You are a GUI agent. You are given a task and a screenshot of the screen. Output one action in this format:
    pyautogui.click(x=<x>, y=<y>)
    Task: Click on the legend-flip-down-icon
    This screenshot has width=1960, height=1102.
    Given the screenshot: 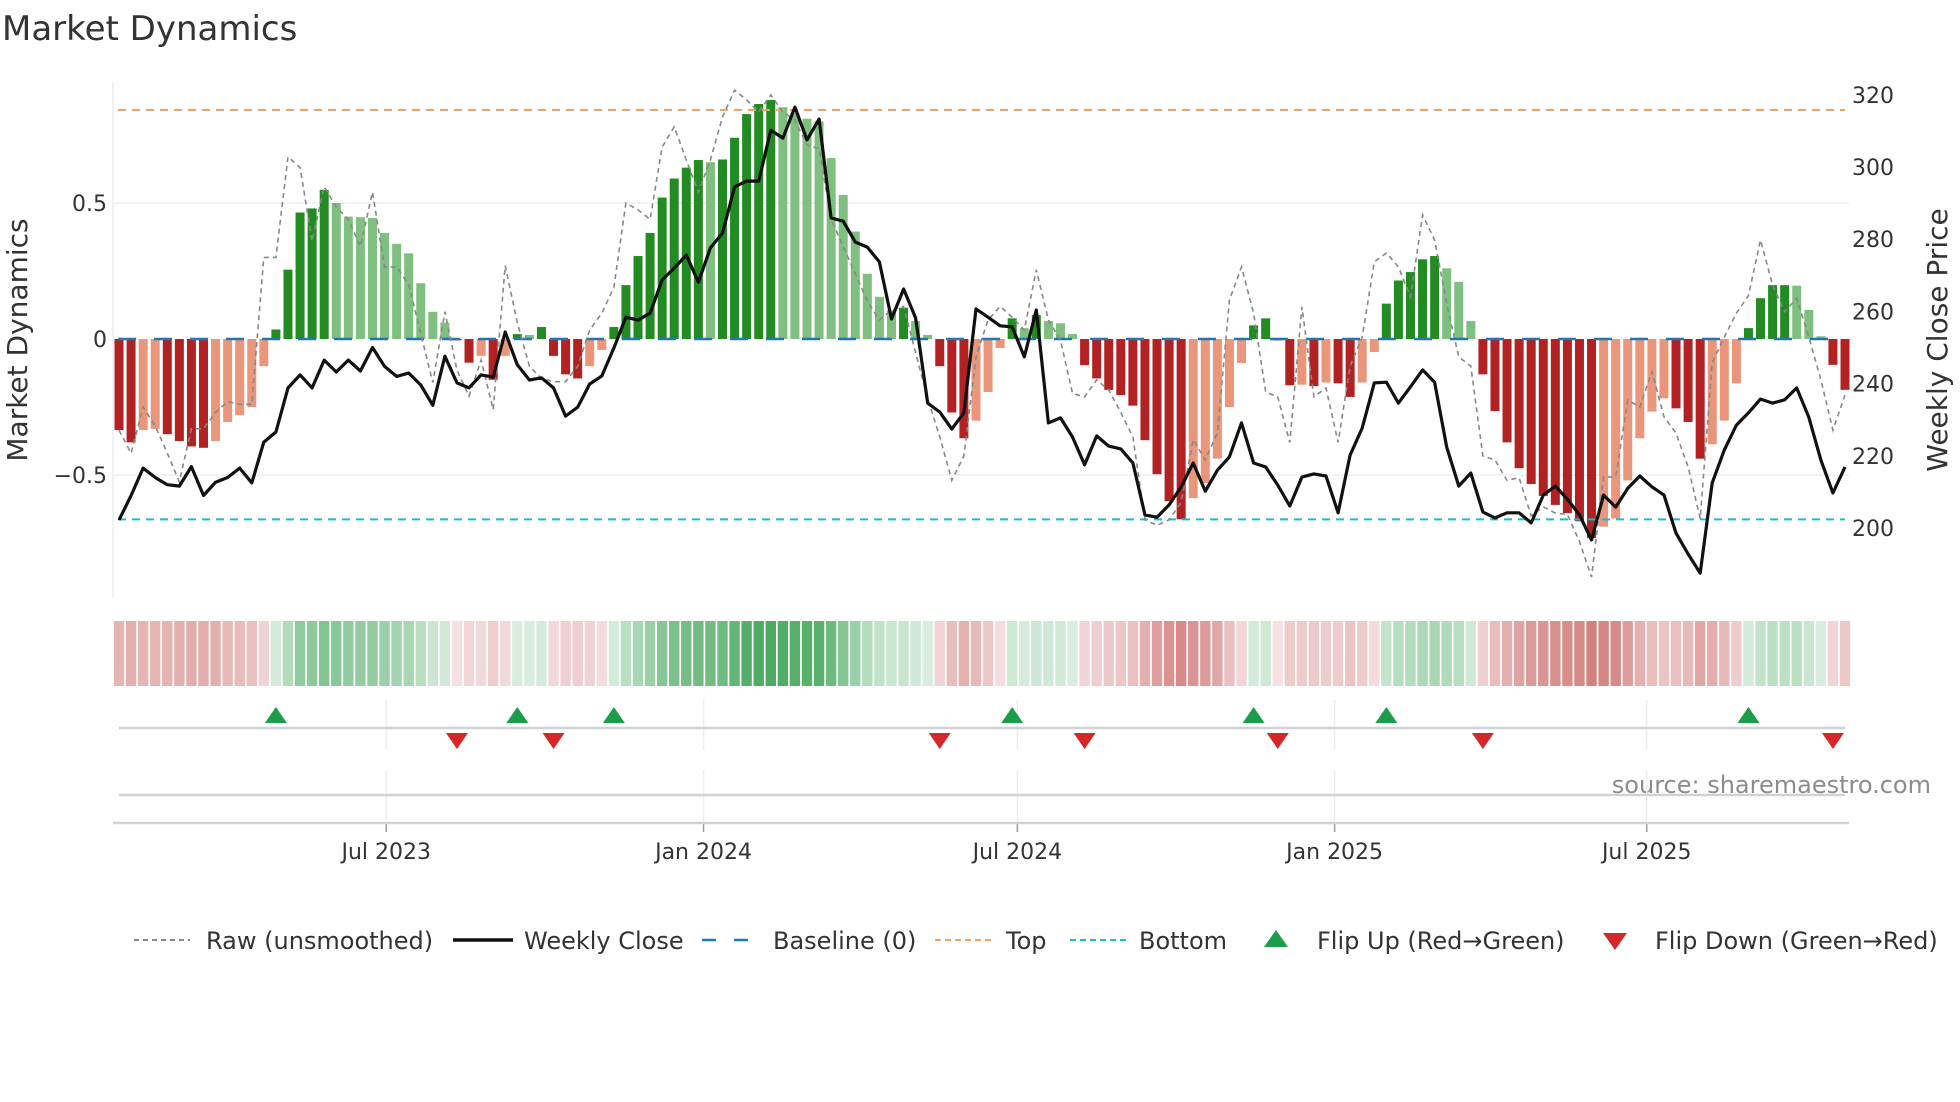 What is the action you would take?
    pyautogui.click(x=1615, y=941)
    